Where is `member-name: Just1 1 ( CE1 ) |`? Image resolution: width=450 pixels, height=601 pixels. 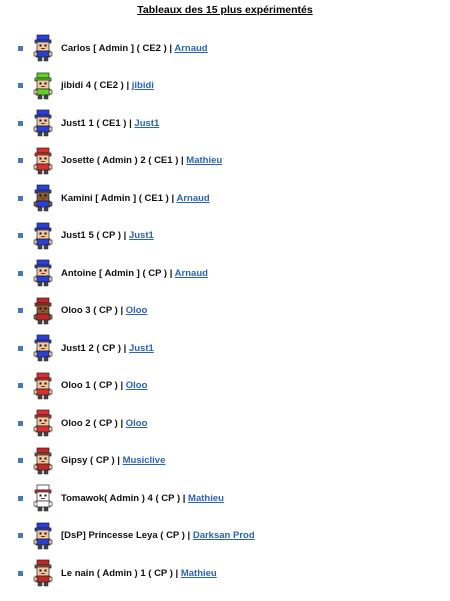
member-name: Just1 1 ( CE1 ) | is located at coordinates (96, 123).